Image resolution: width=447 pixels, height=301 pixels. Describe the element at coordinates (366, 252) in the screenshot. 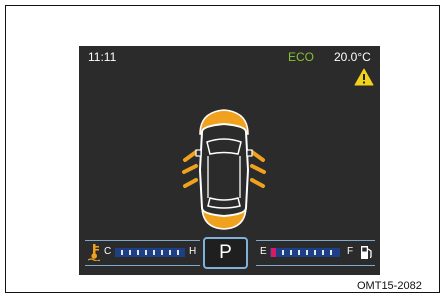

I see `fuel-pump-icon` at that location.